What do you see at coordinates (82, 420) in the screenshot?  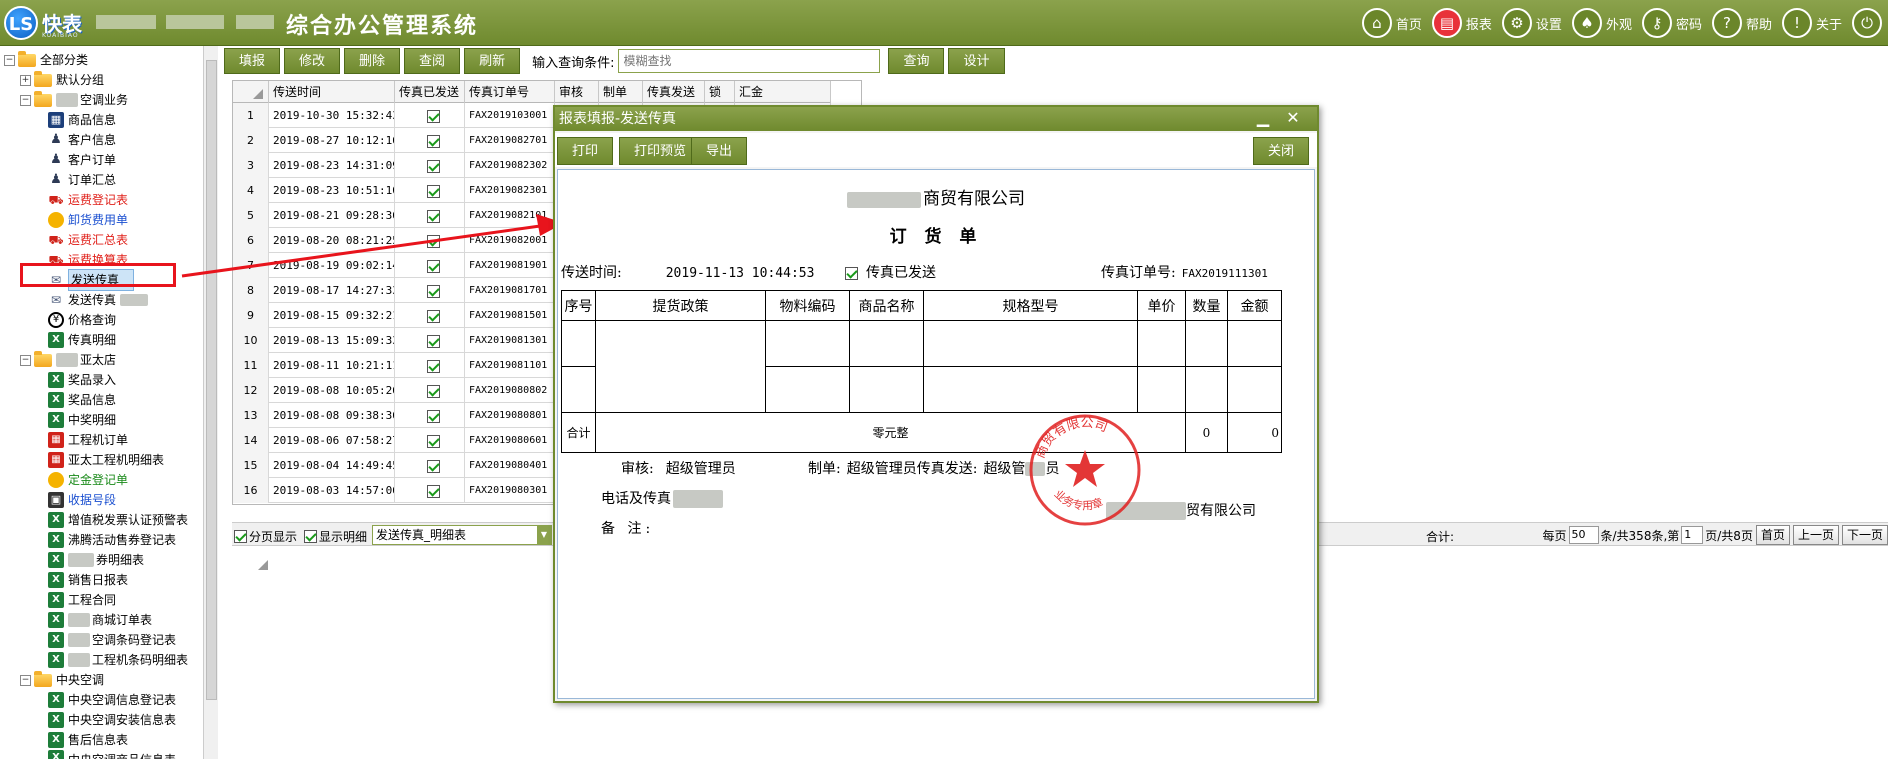 I see `tree-item-winning-detail: X 中奖明细` at bounding box center [82, 420].